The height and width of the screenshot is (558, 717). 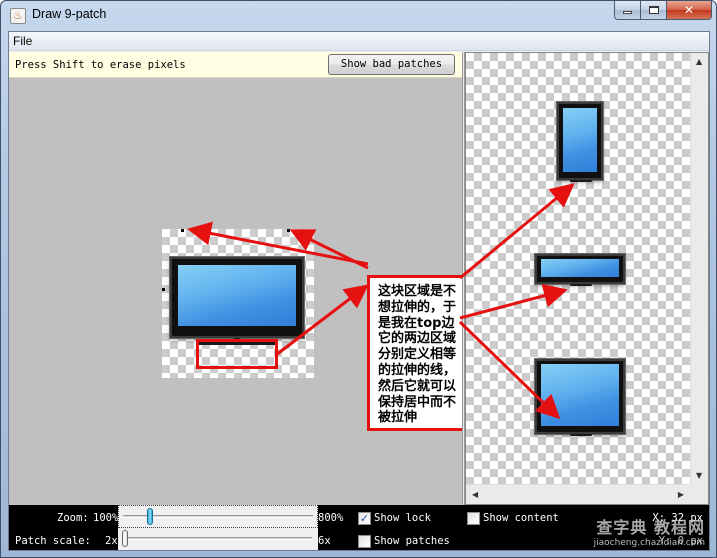 What do you see at coordinates (237, 354) in the screenshot?
I see `stand-highlight-box` at bounding box center [237, 354].